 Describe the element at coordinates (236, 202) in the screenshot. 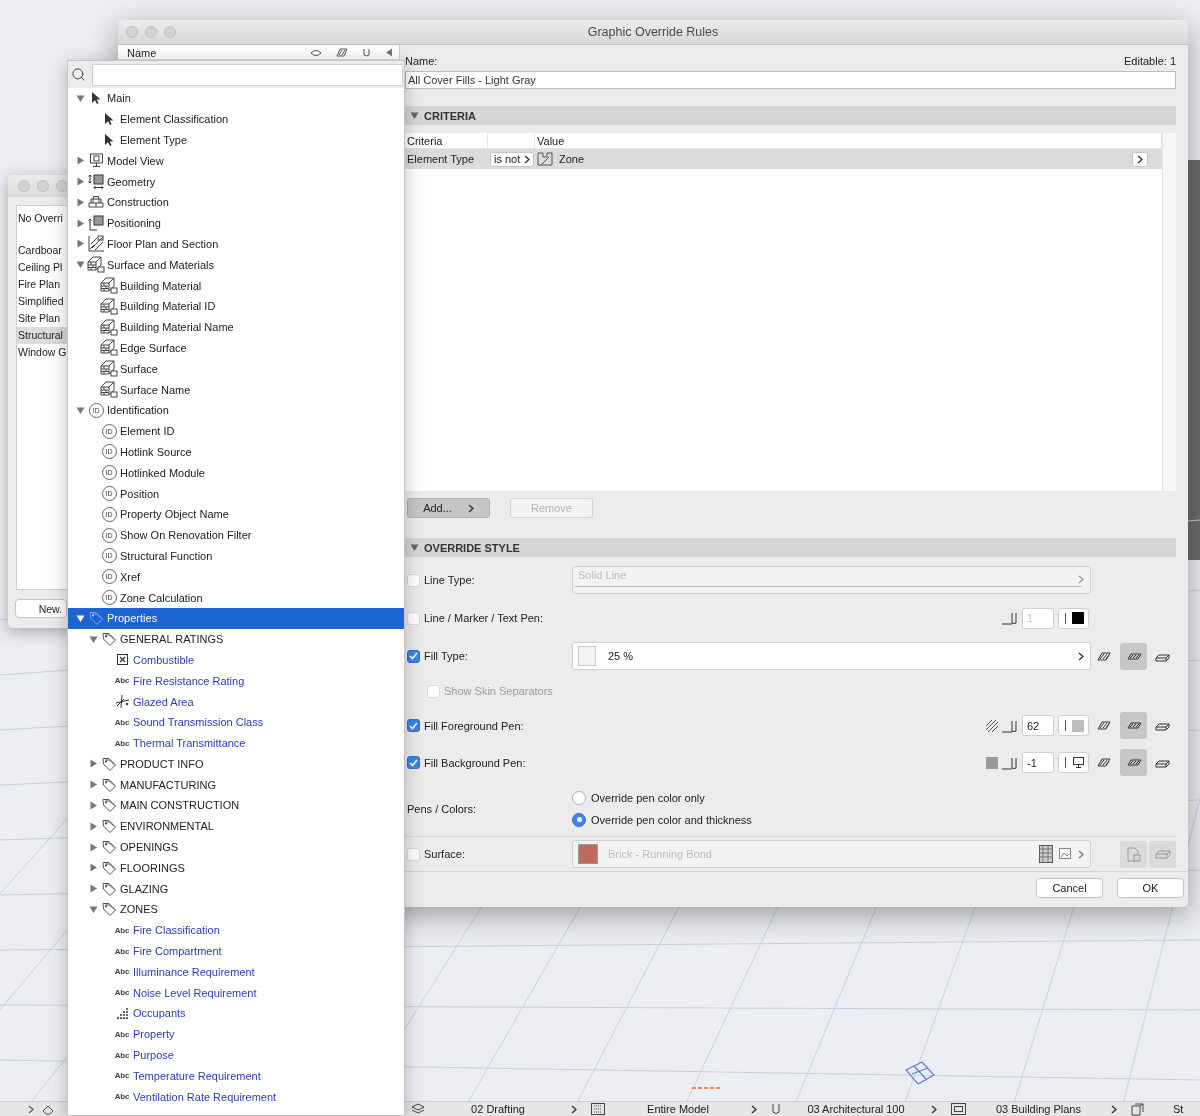

I see `tree-item: Construction` at that location.